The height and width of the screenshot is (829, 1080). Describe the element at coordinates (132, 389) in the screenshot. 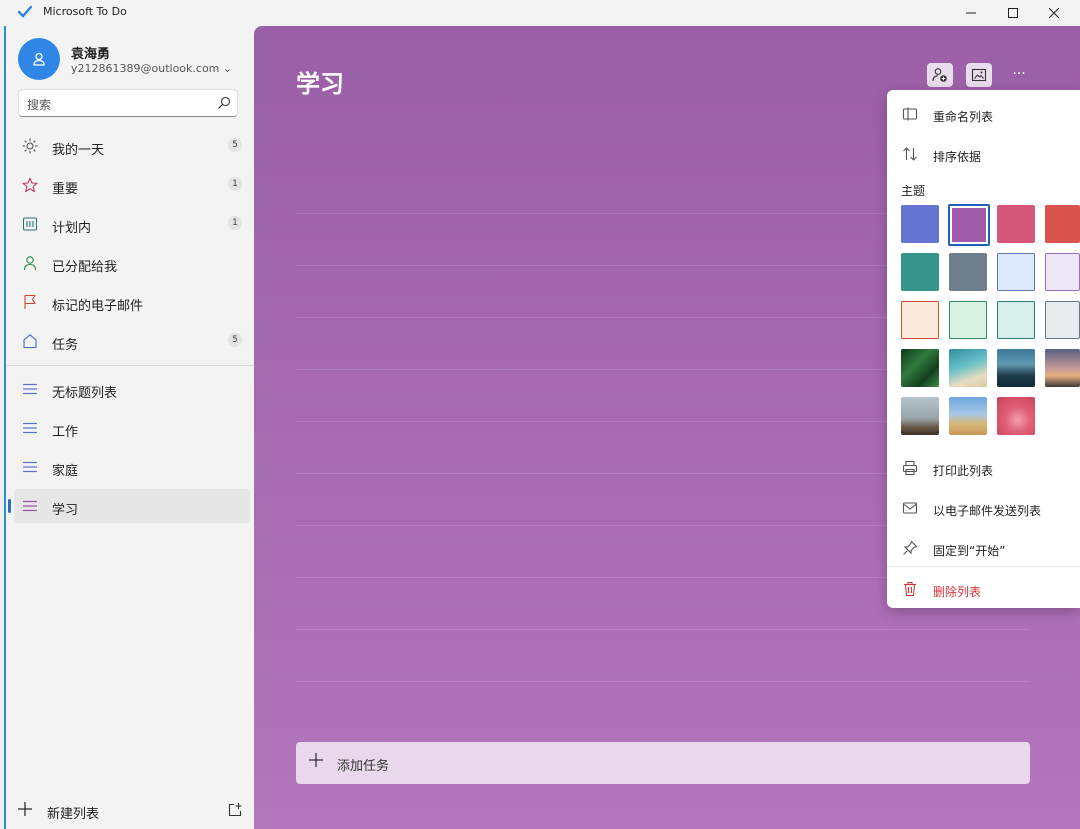

I see `sidebar-item-untitled-list: 无标题列表` at that location.